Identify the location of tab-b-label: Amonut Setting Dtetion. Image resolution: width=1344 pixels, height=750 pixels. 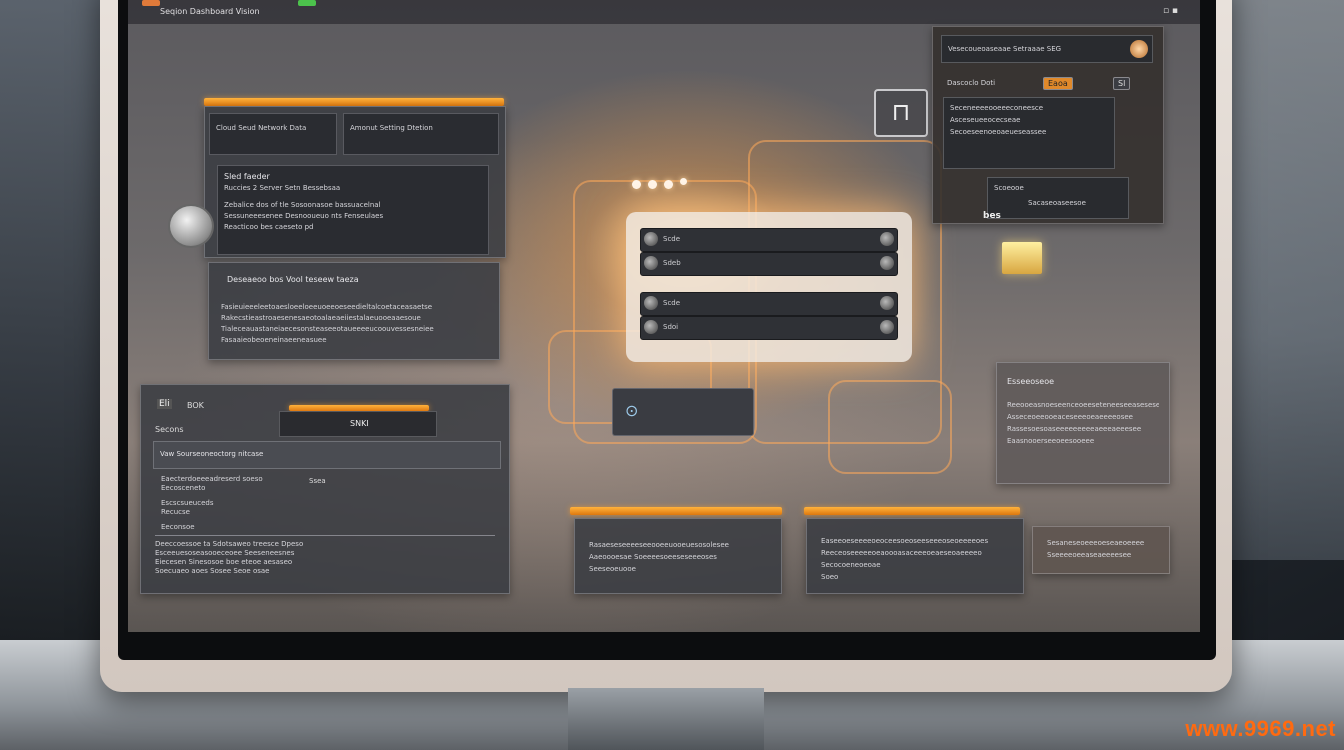
(391, 128).